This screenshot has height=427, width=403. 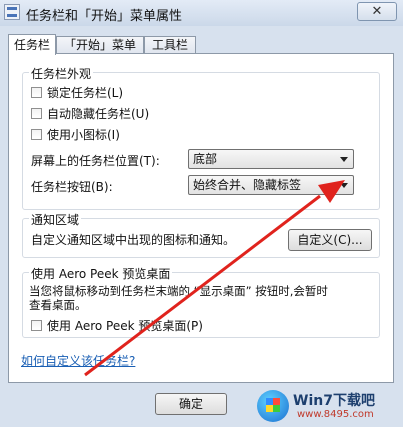 I want to click on taskbar-buttons-select: 始终合并、隐藏标签, so click(x=271, y=185).